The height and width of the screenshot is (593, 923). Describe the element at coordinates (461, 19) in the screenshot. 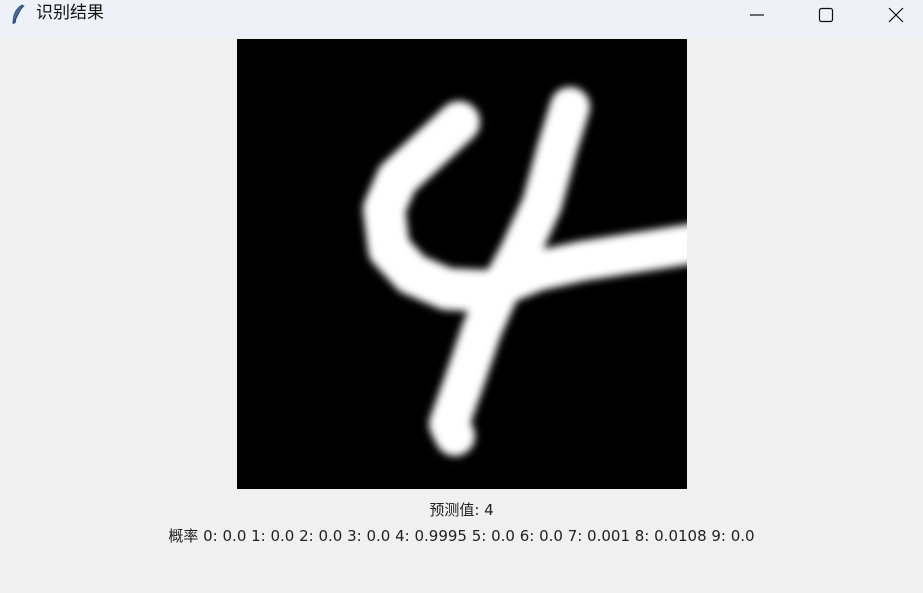

I see `title-bar: 识别结果` at that location.